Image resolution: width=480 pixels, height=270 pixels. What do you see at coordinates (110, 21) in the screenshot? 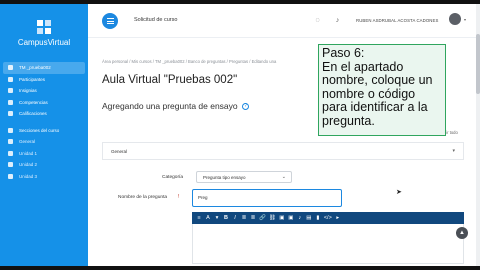
I see `hamburger-icon` at bounding box center [110, 21].